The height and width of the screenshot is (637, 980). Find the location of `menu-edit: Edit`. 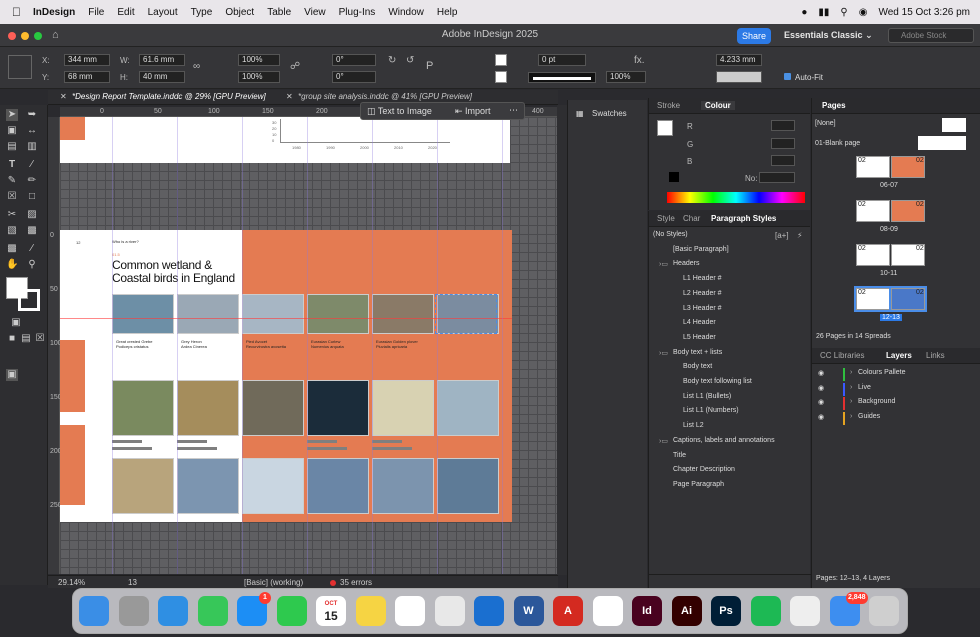

menu-edit: Edit is located at coordinates (125, 12).